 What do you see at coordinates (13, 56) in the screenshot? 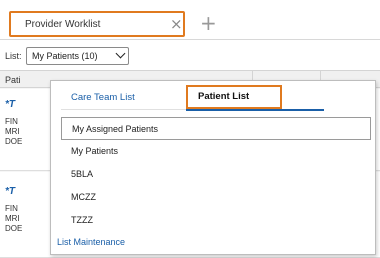
I see `list-label: List:` at bounding box center [13, 56].